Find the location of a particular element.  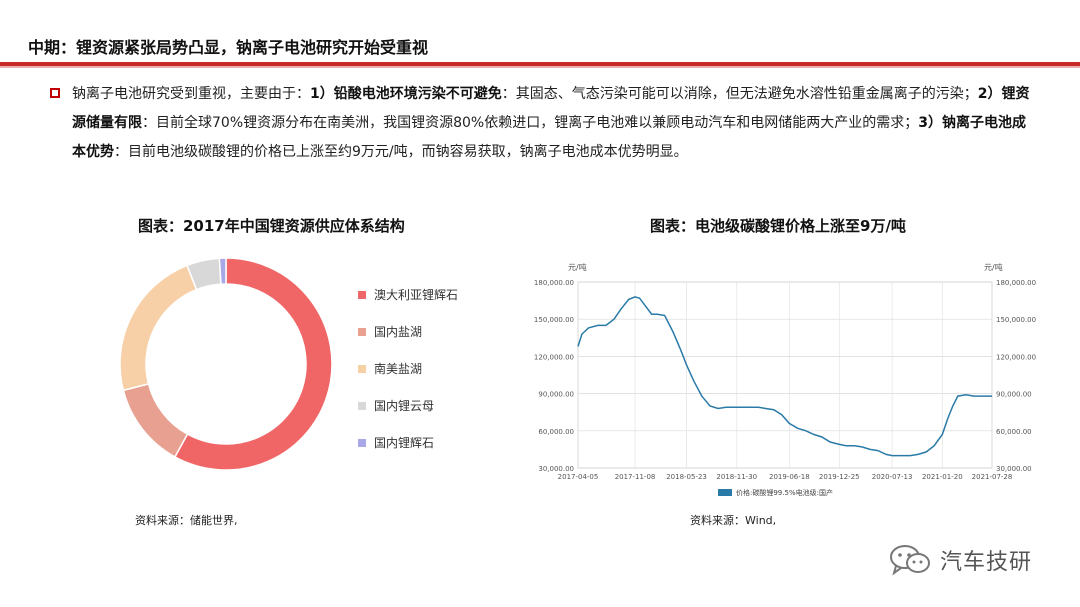

line-chart-title: 图表：电池级碳酸锂价格上涨至9万/吨 is located at coordinates (778, 226).